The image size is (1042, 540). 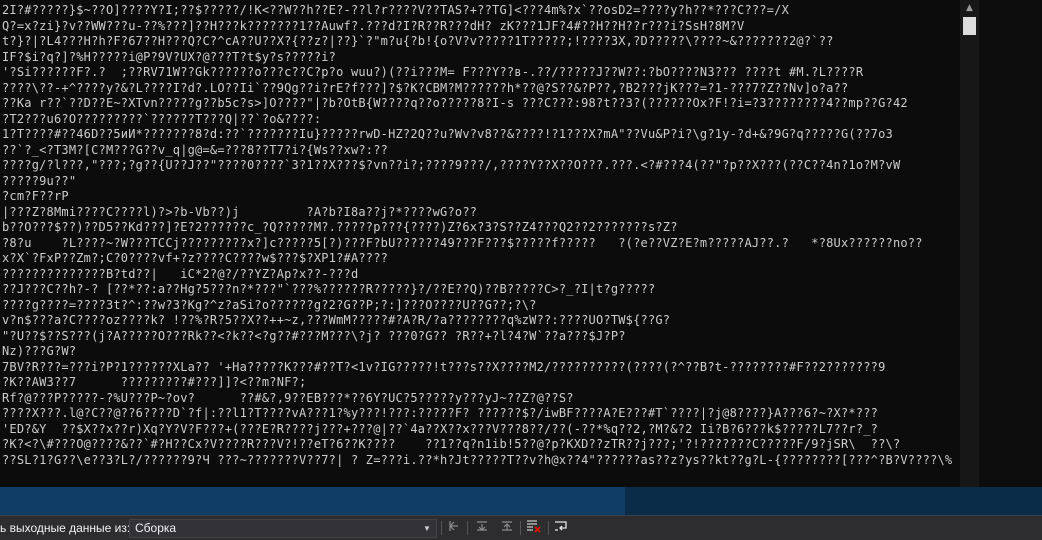 What do you see at coordinates (562, 528) in the screenshot?
I see `toggle-word-wrap-icon` at bounding box center [562, 528].